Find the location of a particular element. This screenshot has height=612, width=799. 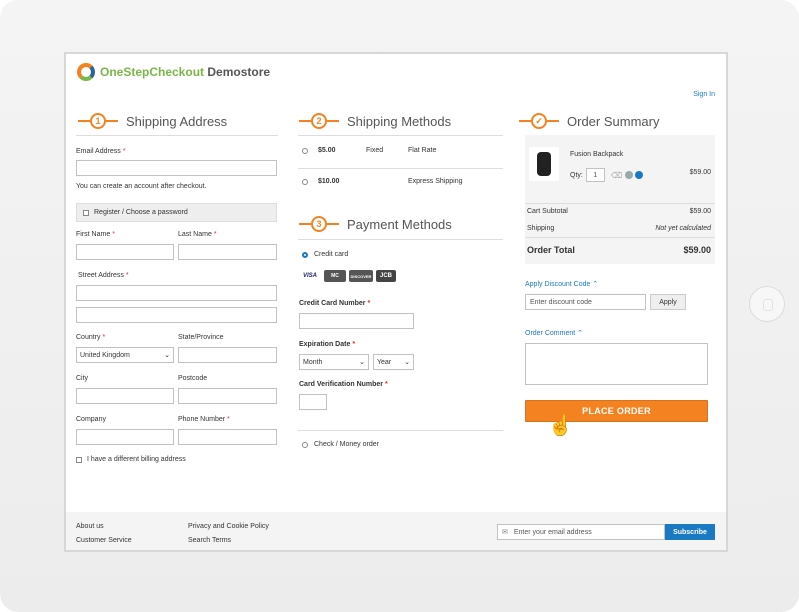

billing-row: I have a different billing address is located at coordinates (131, 459).